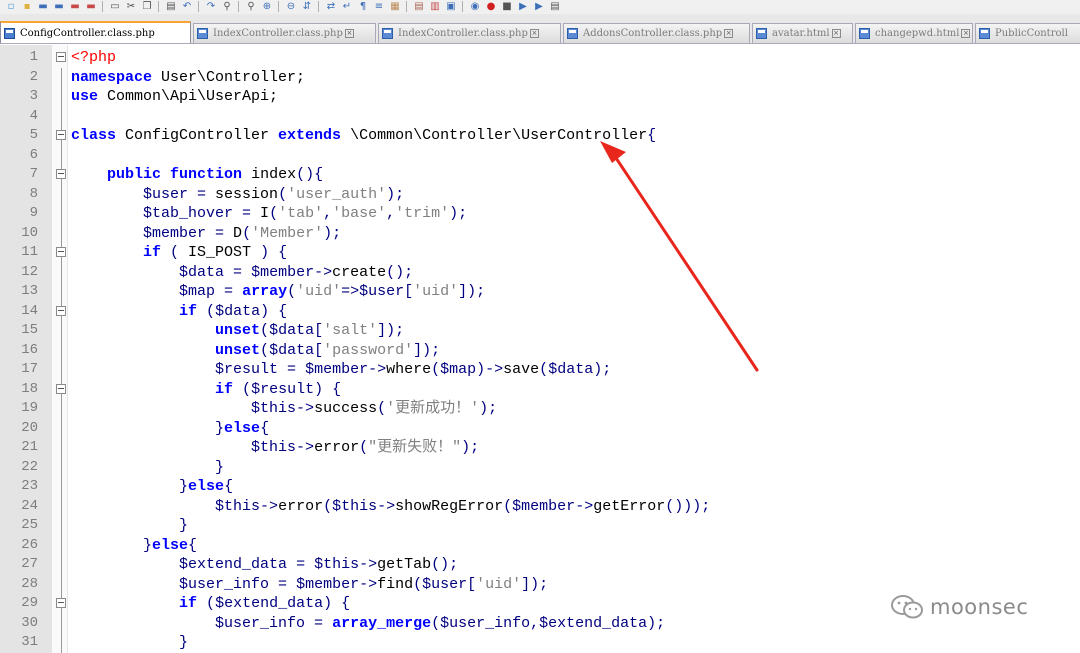 The image size is (1080, 653). I want to click on code-line: 23 }else{, so click(540, 487).